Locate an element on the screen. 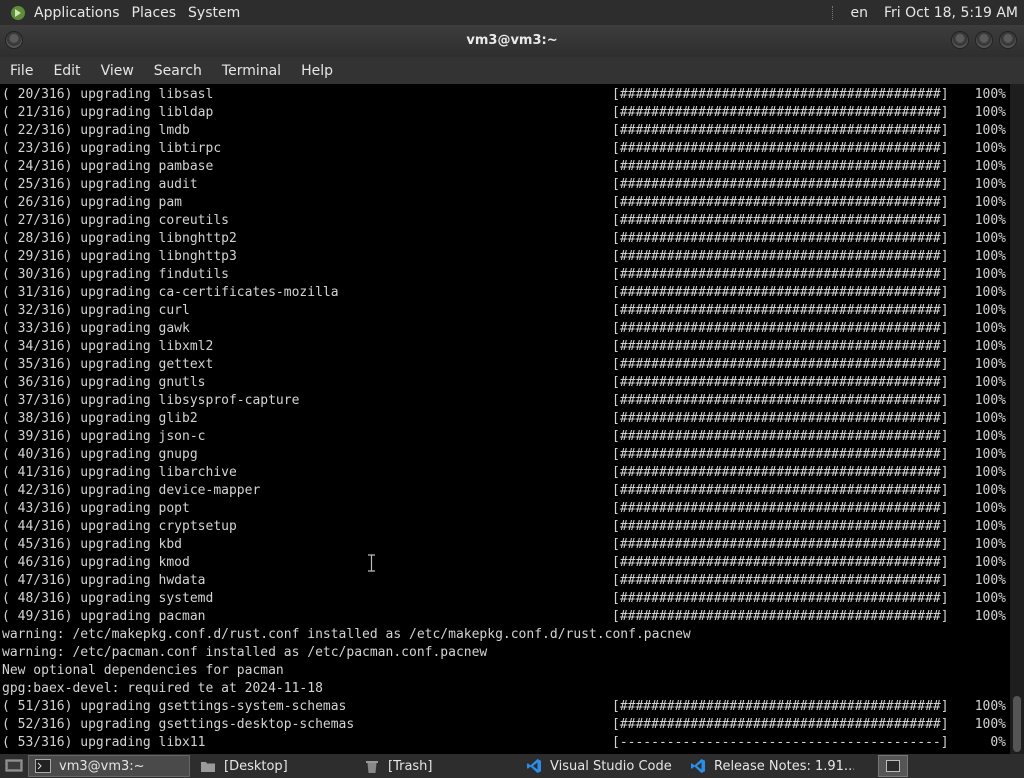  terminal-line-text: ( 41/316) upgrading libarchive is located at coordinates (119, 472).